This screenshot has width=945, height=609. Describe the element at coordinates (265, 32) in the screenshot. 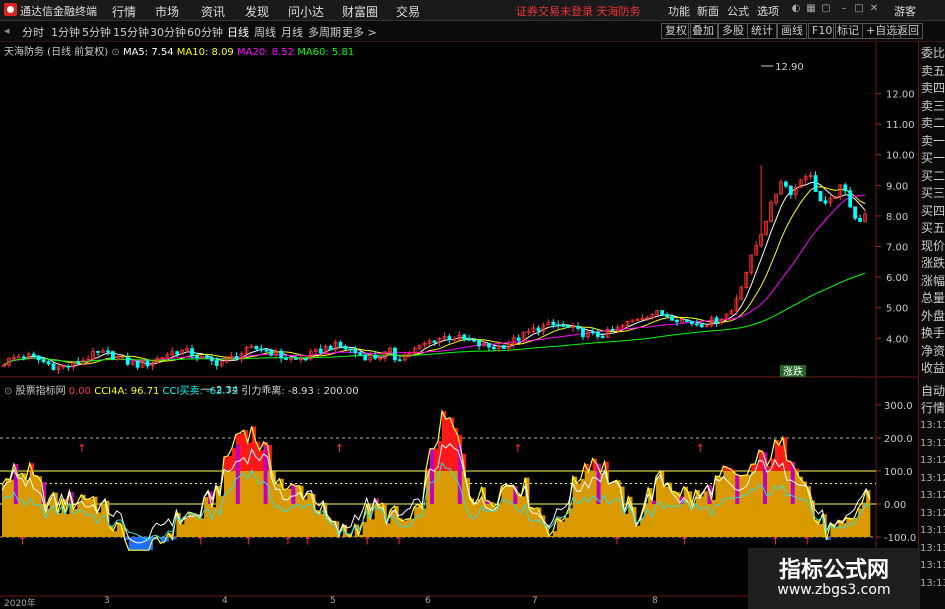

I see `period-weekly: 周线` at that location.